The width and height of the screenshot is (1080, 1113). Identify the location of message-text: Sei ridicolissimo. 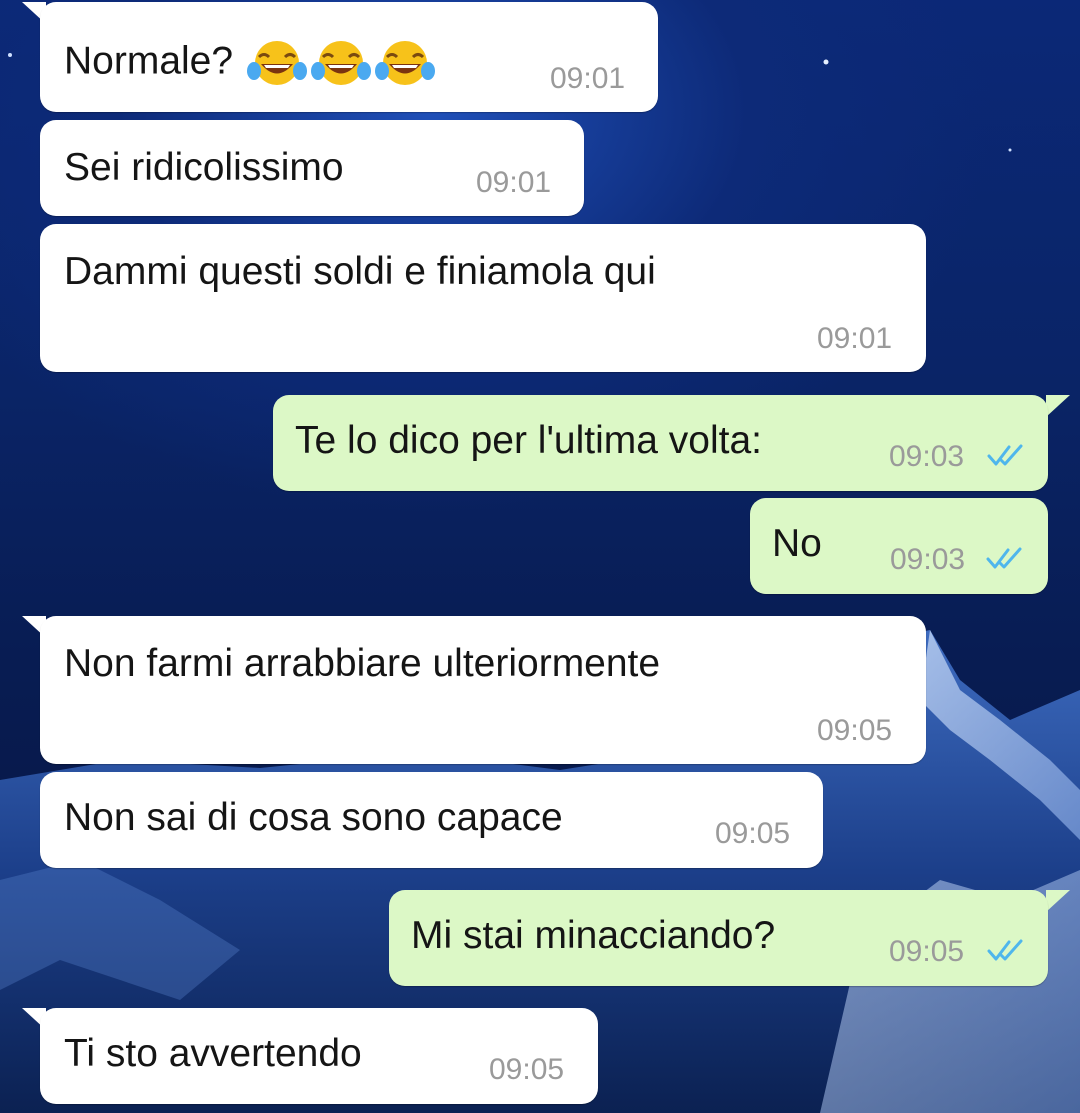
(204, 167).